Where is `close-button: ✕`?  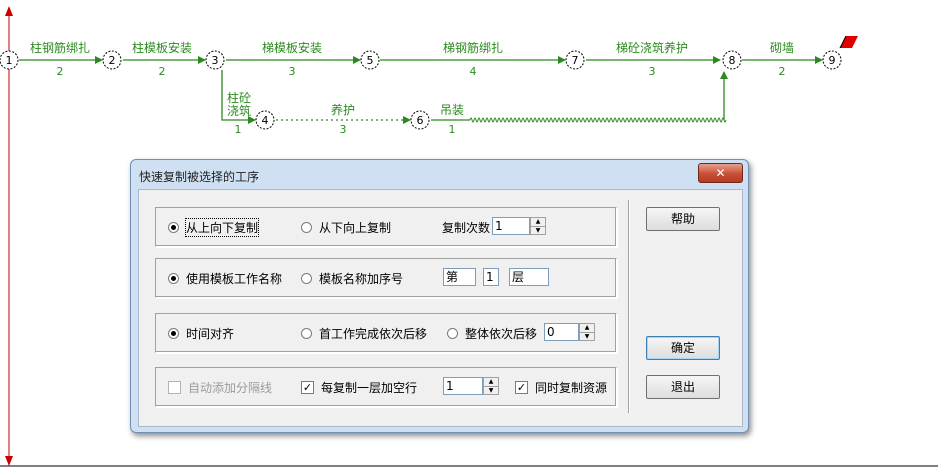 close-button: ✕ is located at coordinates (720, 173).